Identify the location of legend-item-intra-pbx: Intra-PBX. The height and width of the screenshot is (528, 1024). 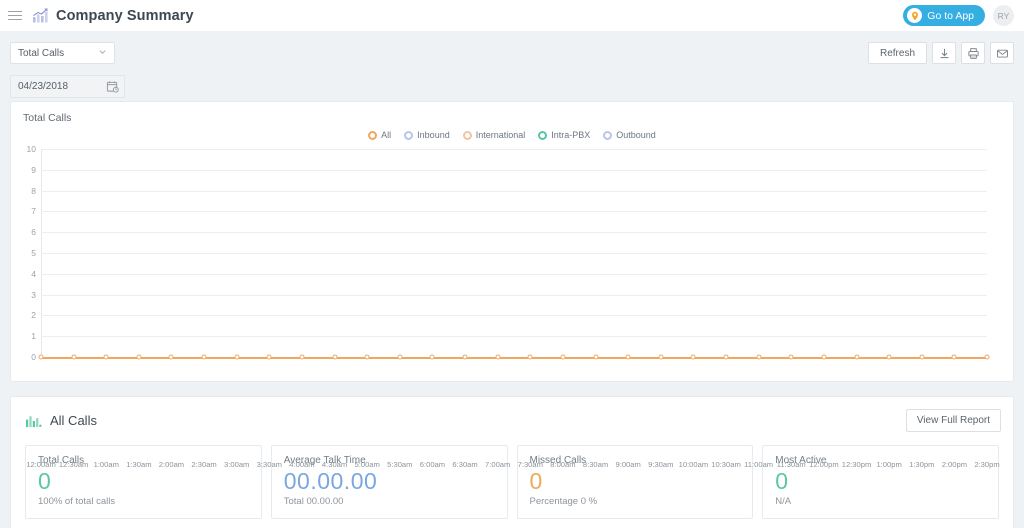
(564, 135).